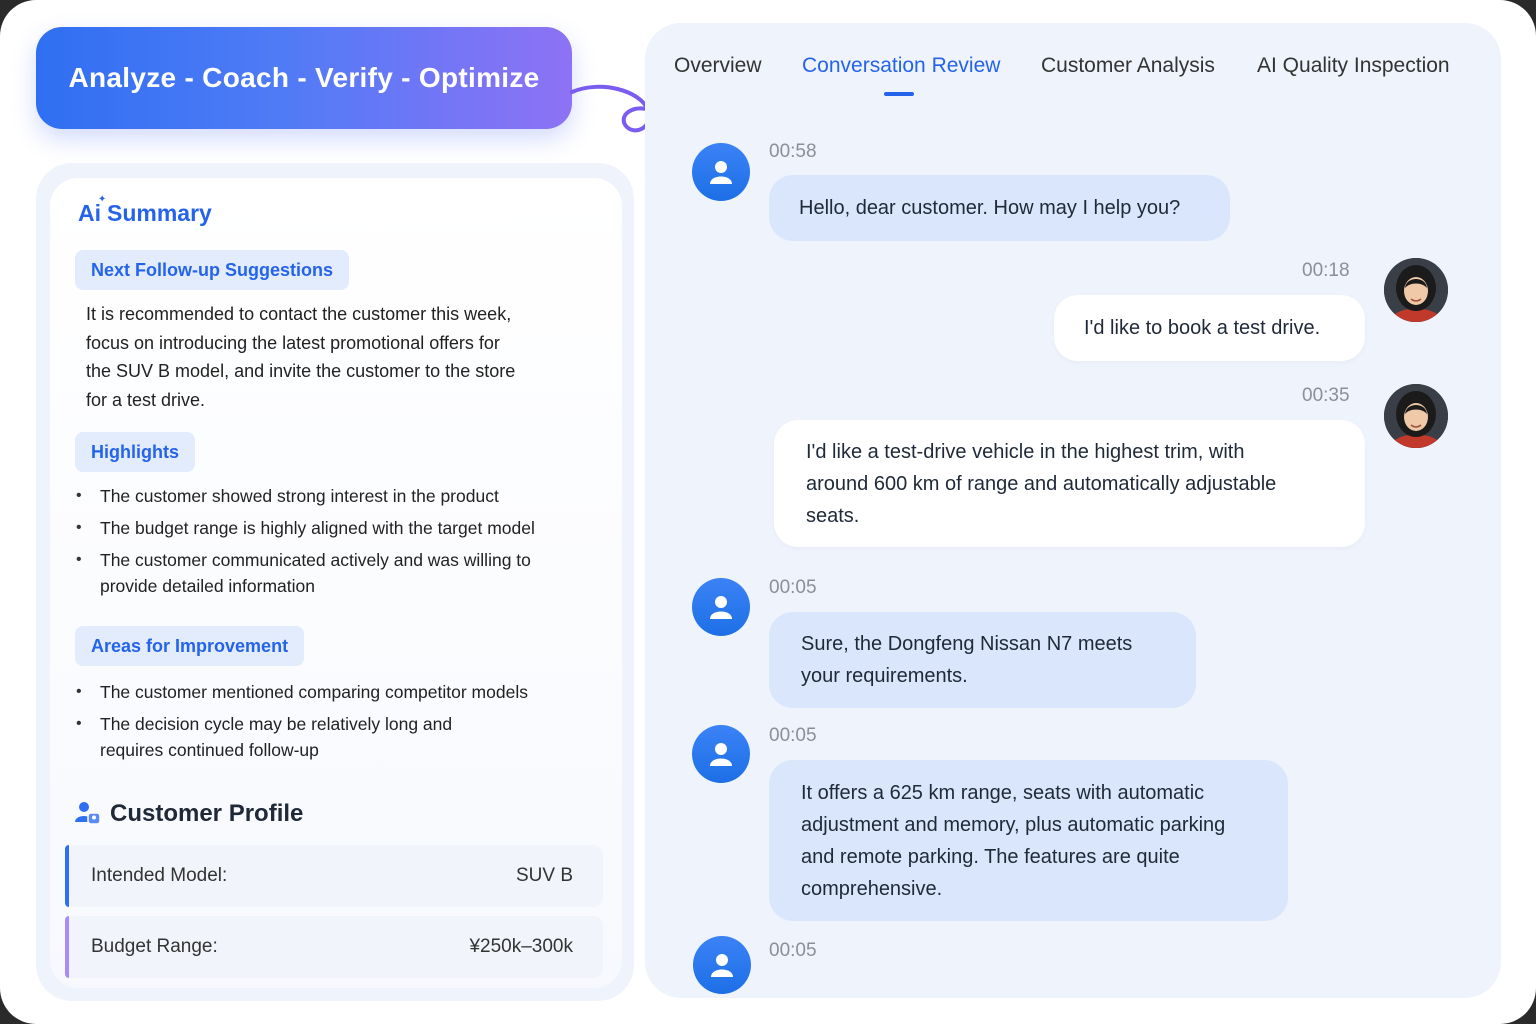  I want to click on active-tab-indicator, so click(899, 94).